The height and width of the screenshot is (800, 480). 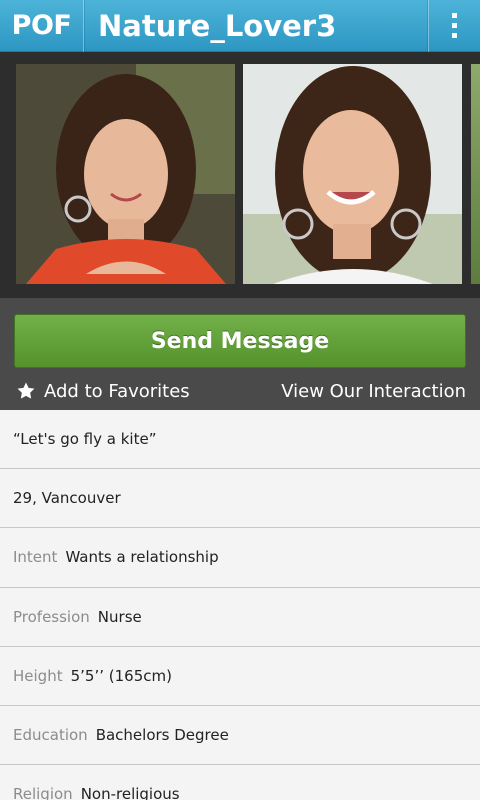 I want to click on send-message-button: Send Message, so click(x=240, y=341).